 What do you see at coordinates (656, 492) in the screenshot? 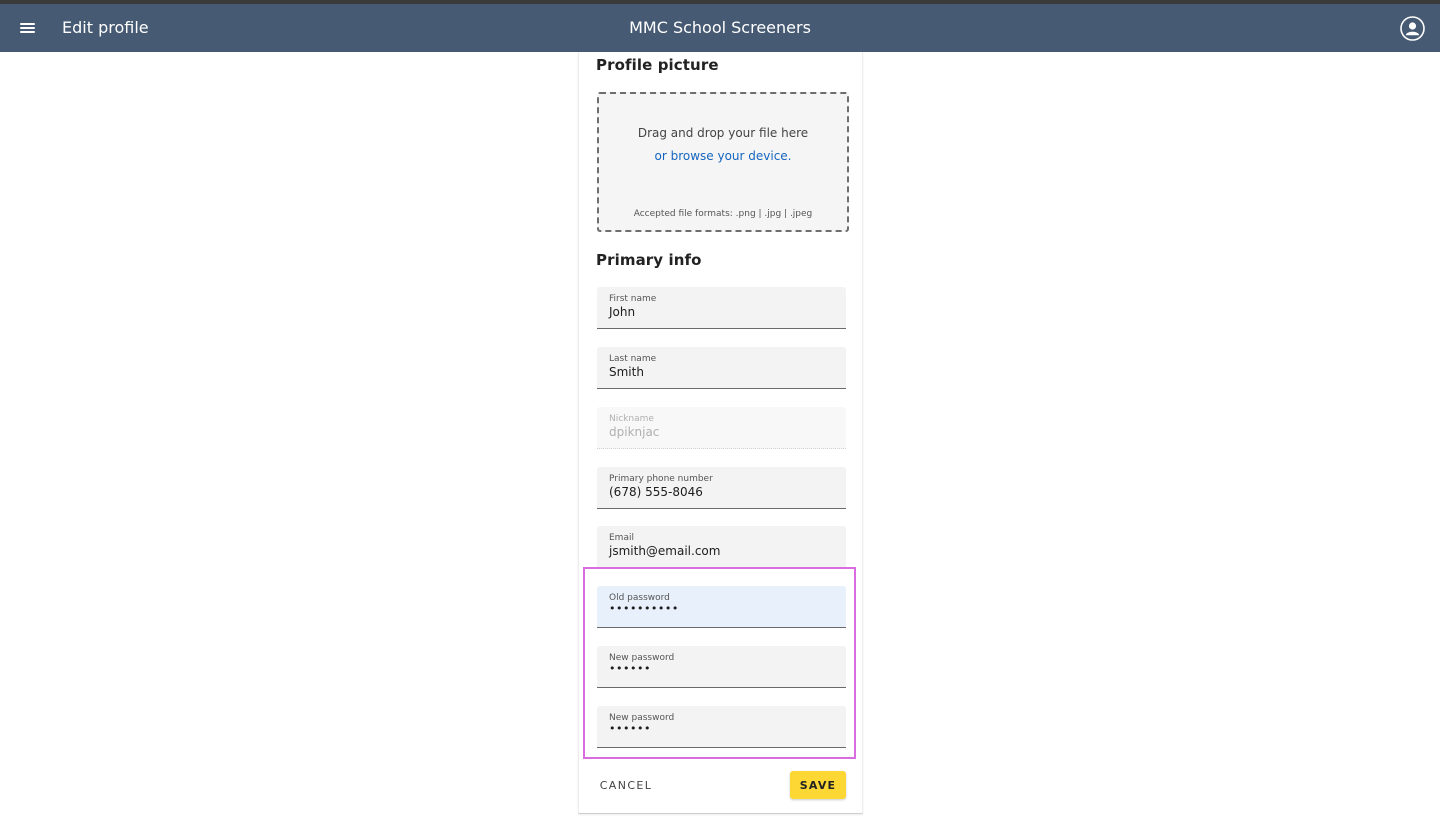
I see `field-value: (678) 555-8046` at bounding box center [656, 492].